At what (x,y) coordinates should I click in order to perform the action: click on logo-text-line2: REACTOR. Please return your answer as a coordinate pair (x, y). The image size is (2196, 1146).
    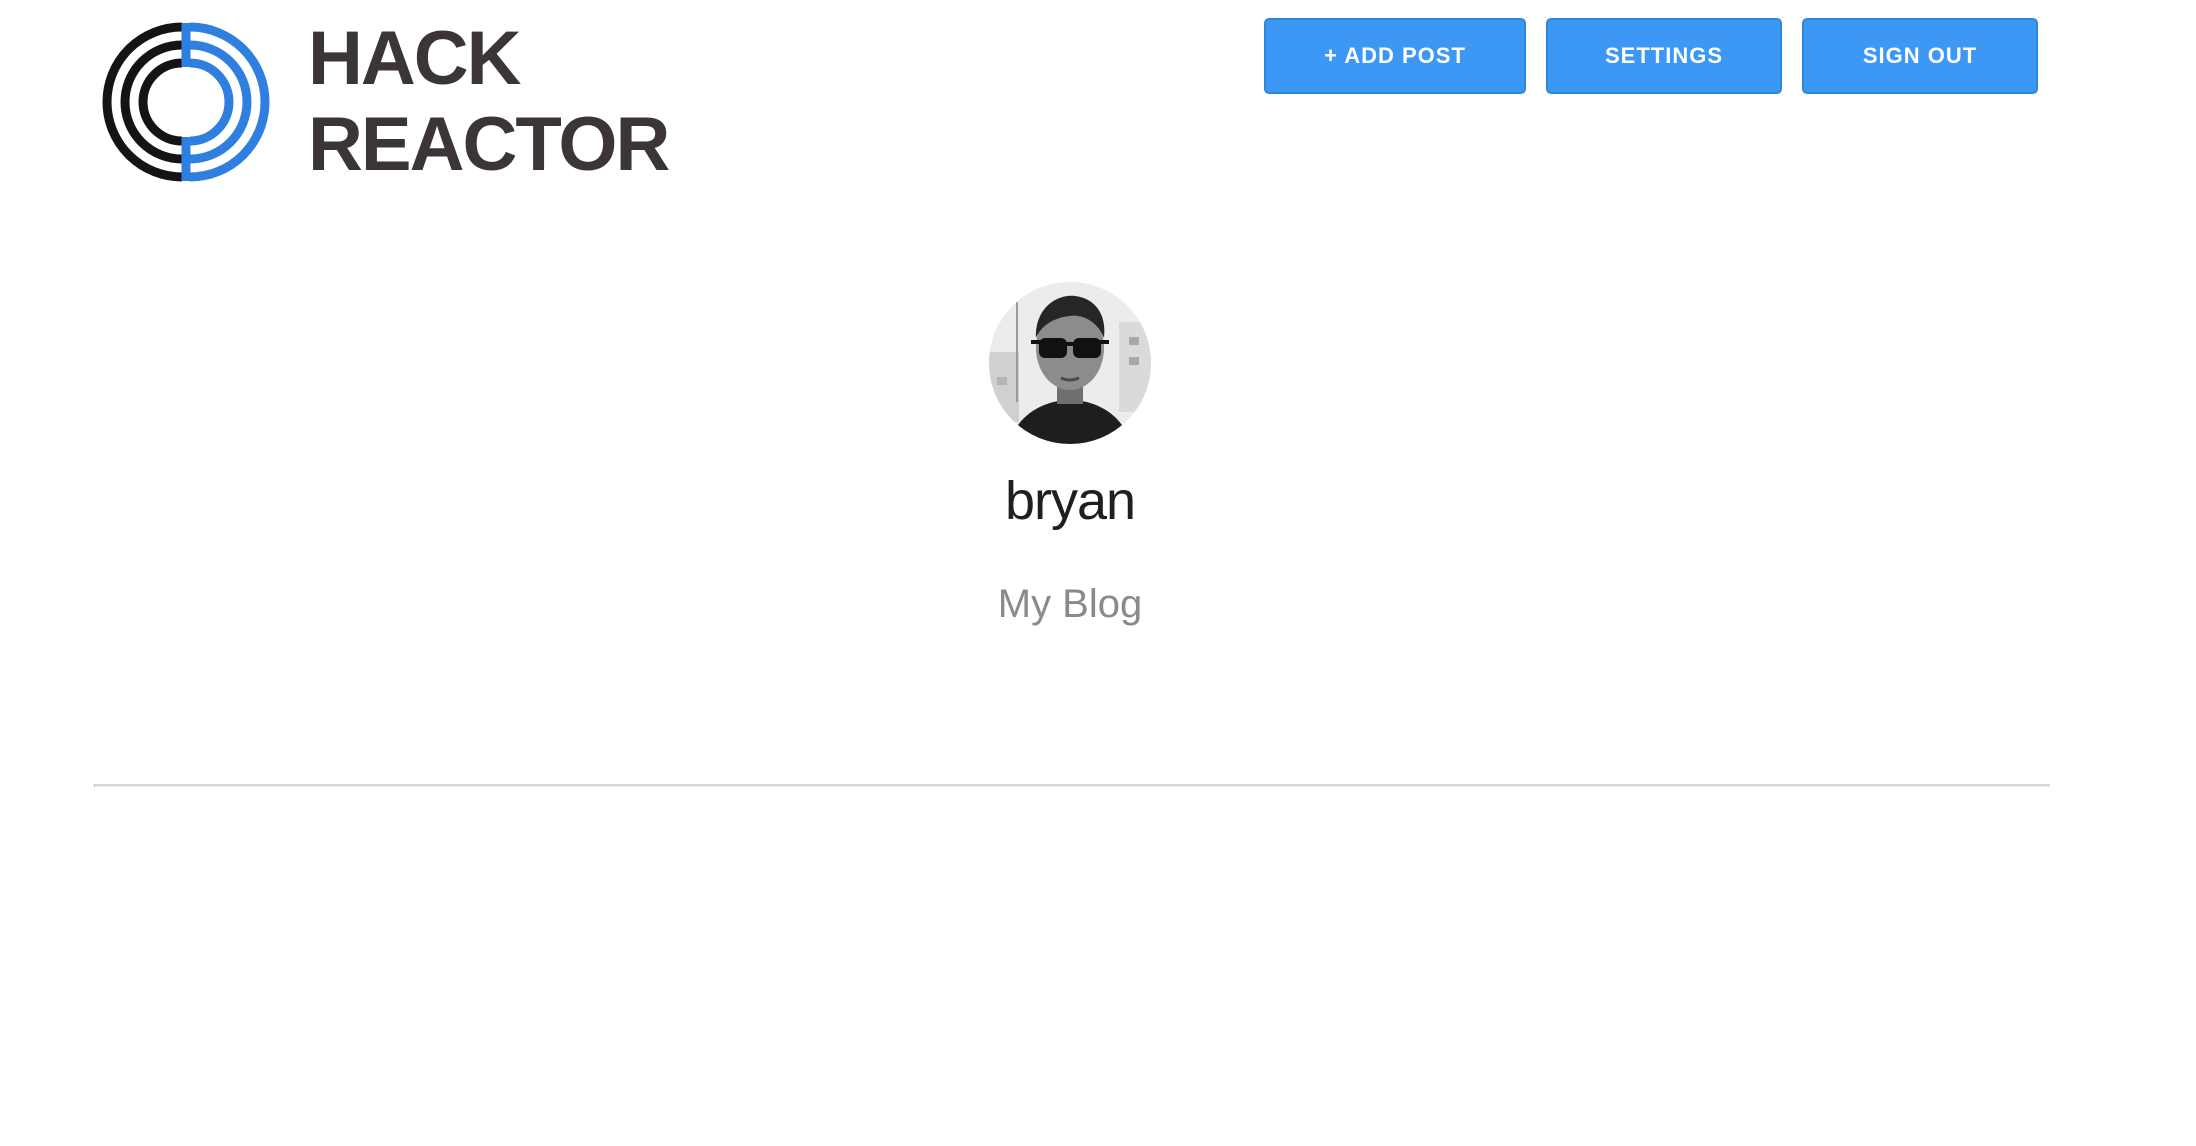
    Looking at the image, I should click on (489, 144).